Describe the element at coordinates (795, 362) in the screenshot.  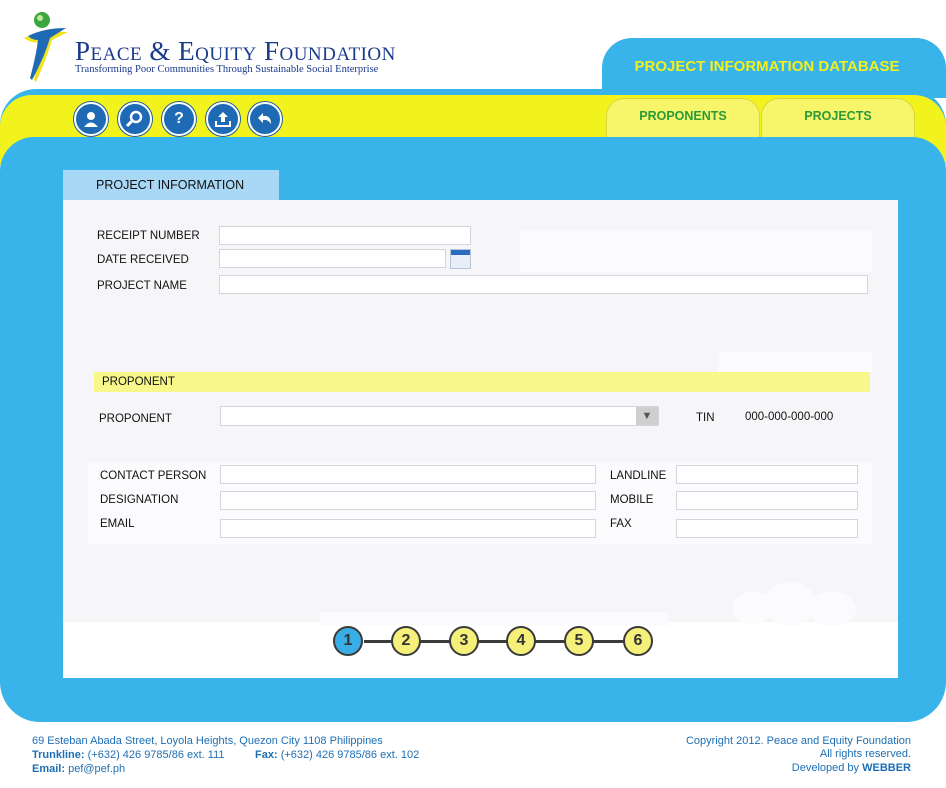
I see `info-box-small` at that location.